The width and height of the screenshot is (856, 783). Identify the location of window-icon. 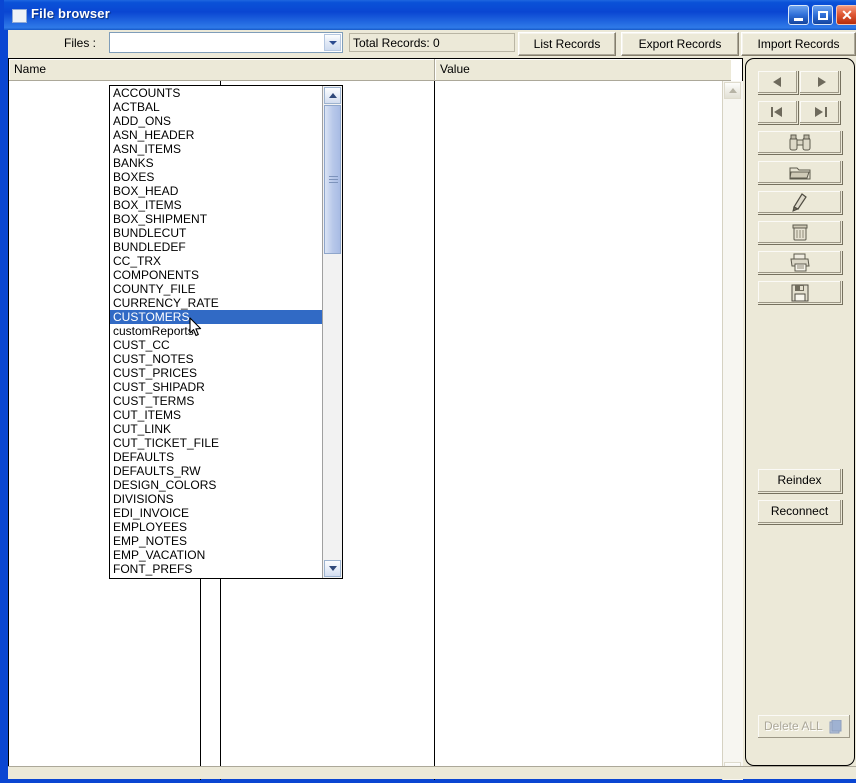
(19, 16).